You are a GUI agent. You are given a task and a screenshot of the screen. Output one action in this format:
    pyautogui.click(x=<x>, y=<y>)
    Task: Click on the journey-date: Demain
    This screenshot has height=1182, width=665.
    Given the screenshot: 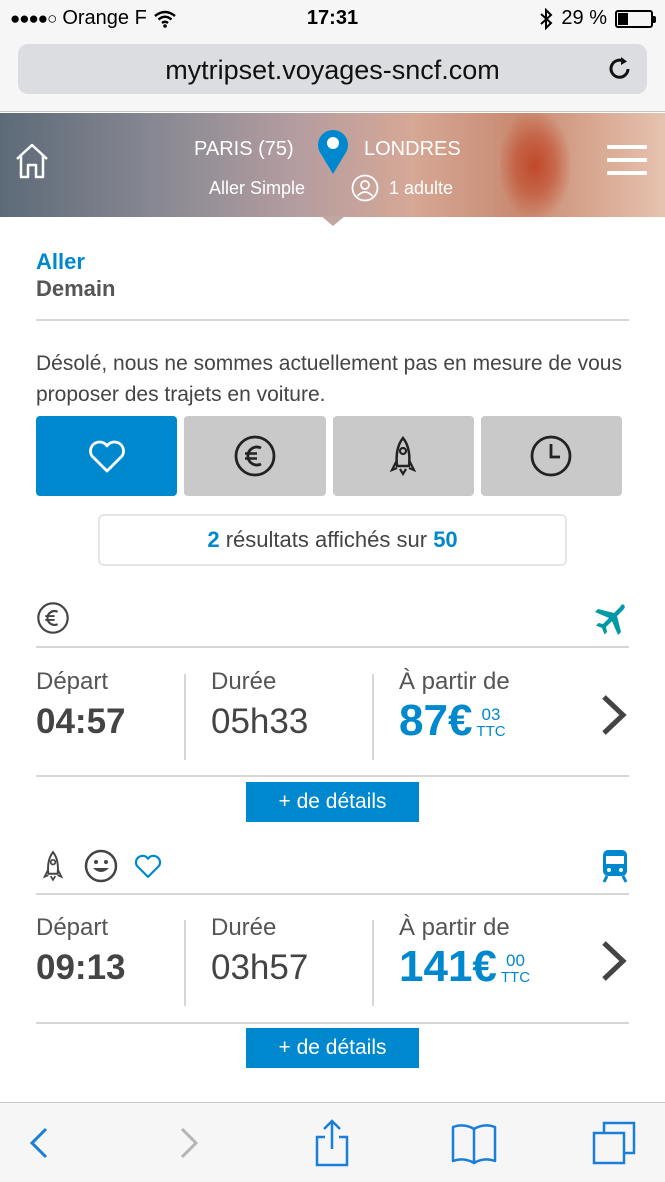 What is the action you would take?
    pyautogui.click(x=76, y=288)
    